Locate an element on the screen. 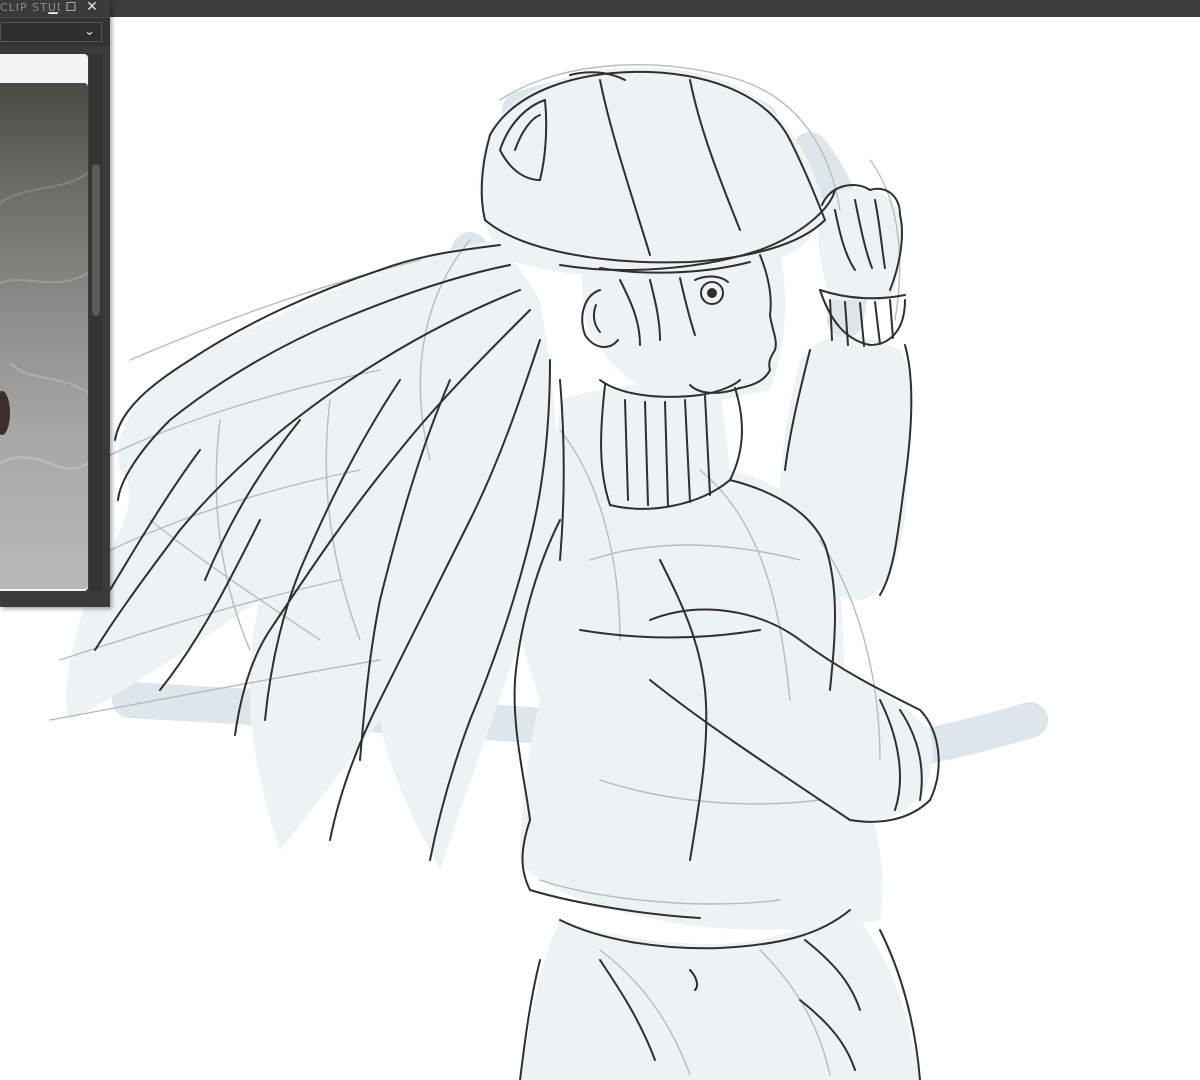  reference-image-frame is located at coordinates (44, 322).